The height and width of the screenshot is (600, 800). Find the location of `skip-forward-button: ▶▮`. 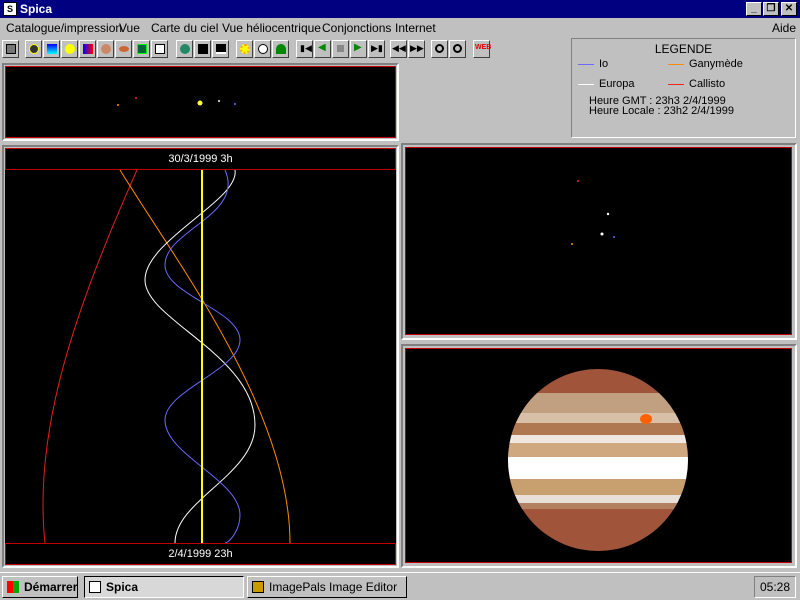

skip-forward-button: ▶▮ is located at coordinates (376, 49).